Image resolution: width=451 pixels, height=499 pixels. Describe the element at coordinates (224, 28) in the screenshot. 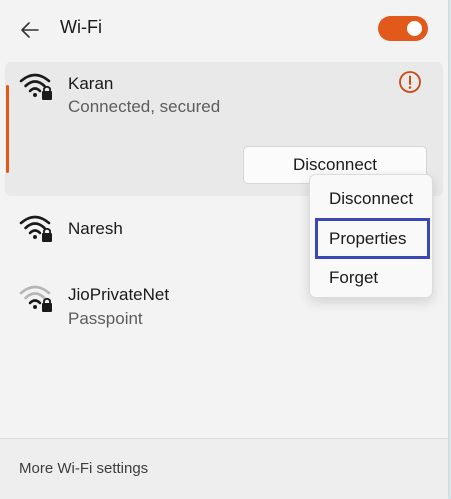

I see `header: Wi-Fi` at that location.